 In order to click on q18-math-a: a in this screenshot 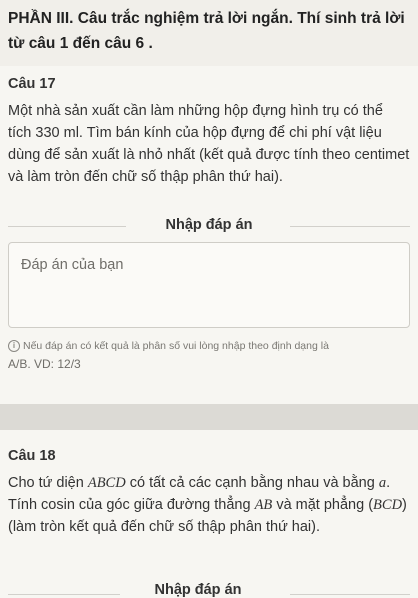, I will do `click(382, 483)`.